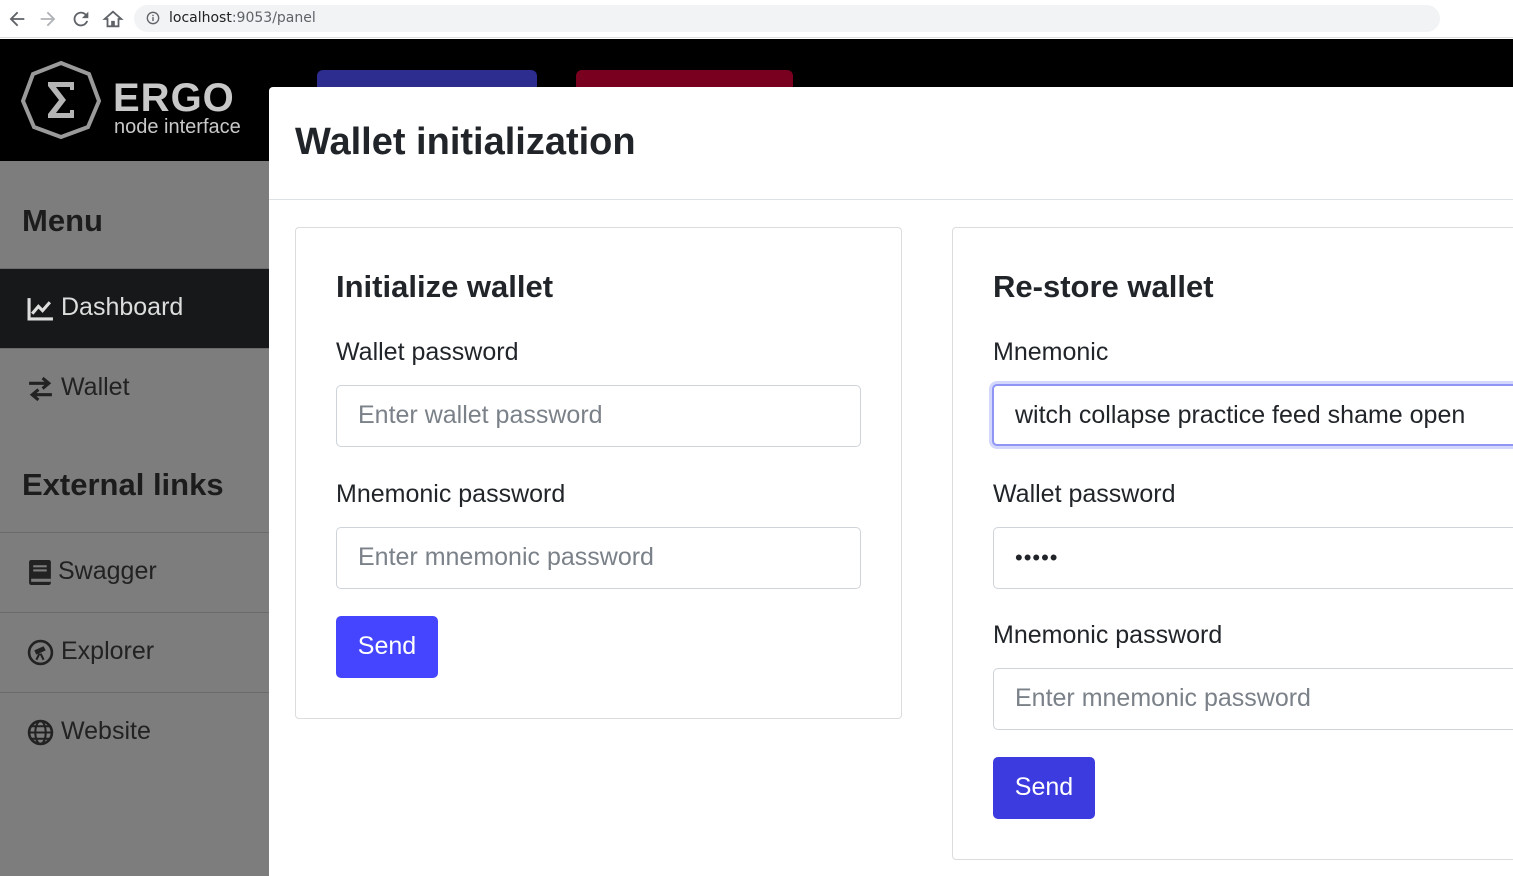 This screenshot has height=876, width=1513. Describe the element at coordinates (106, 731) in the screenshot. I see `sidebar-item-label: Website` at that location.